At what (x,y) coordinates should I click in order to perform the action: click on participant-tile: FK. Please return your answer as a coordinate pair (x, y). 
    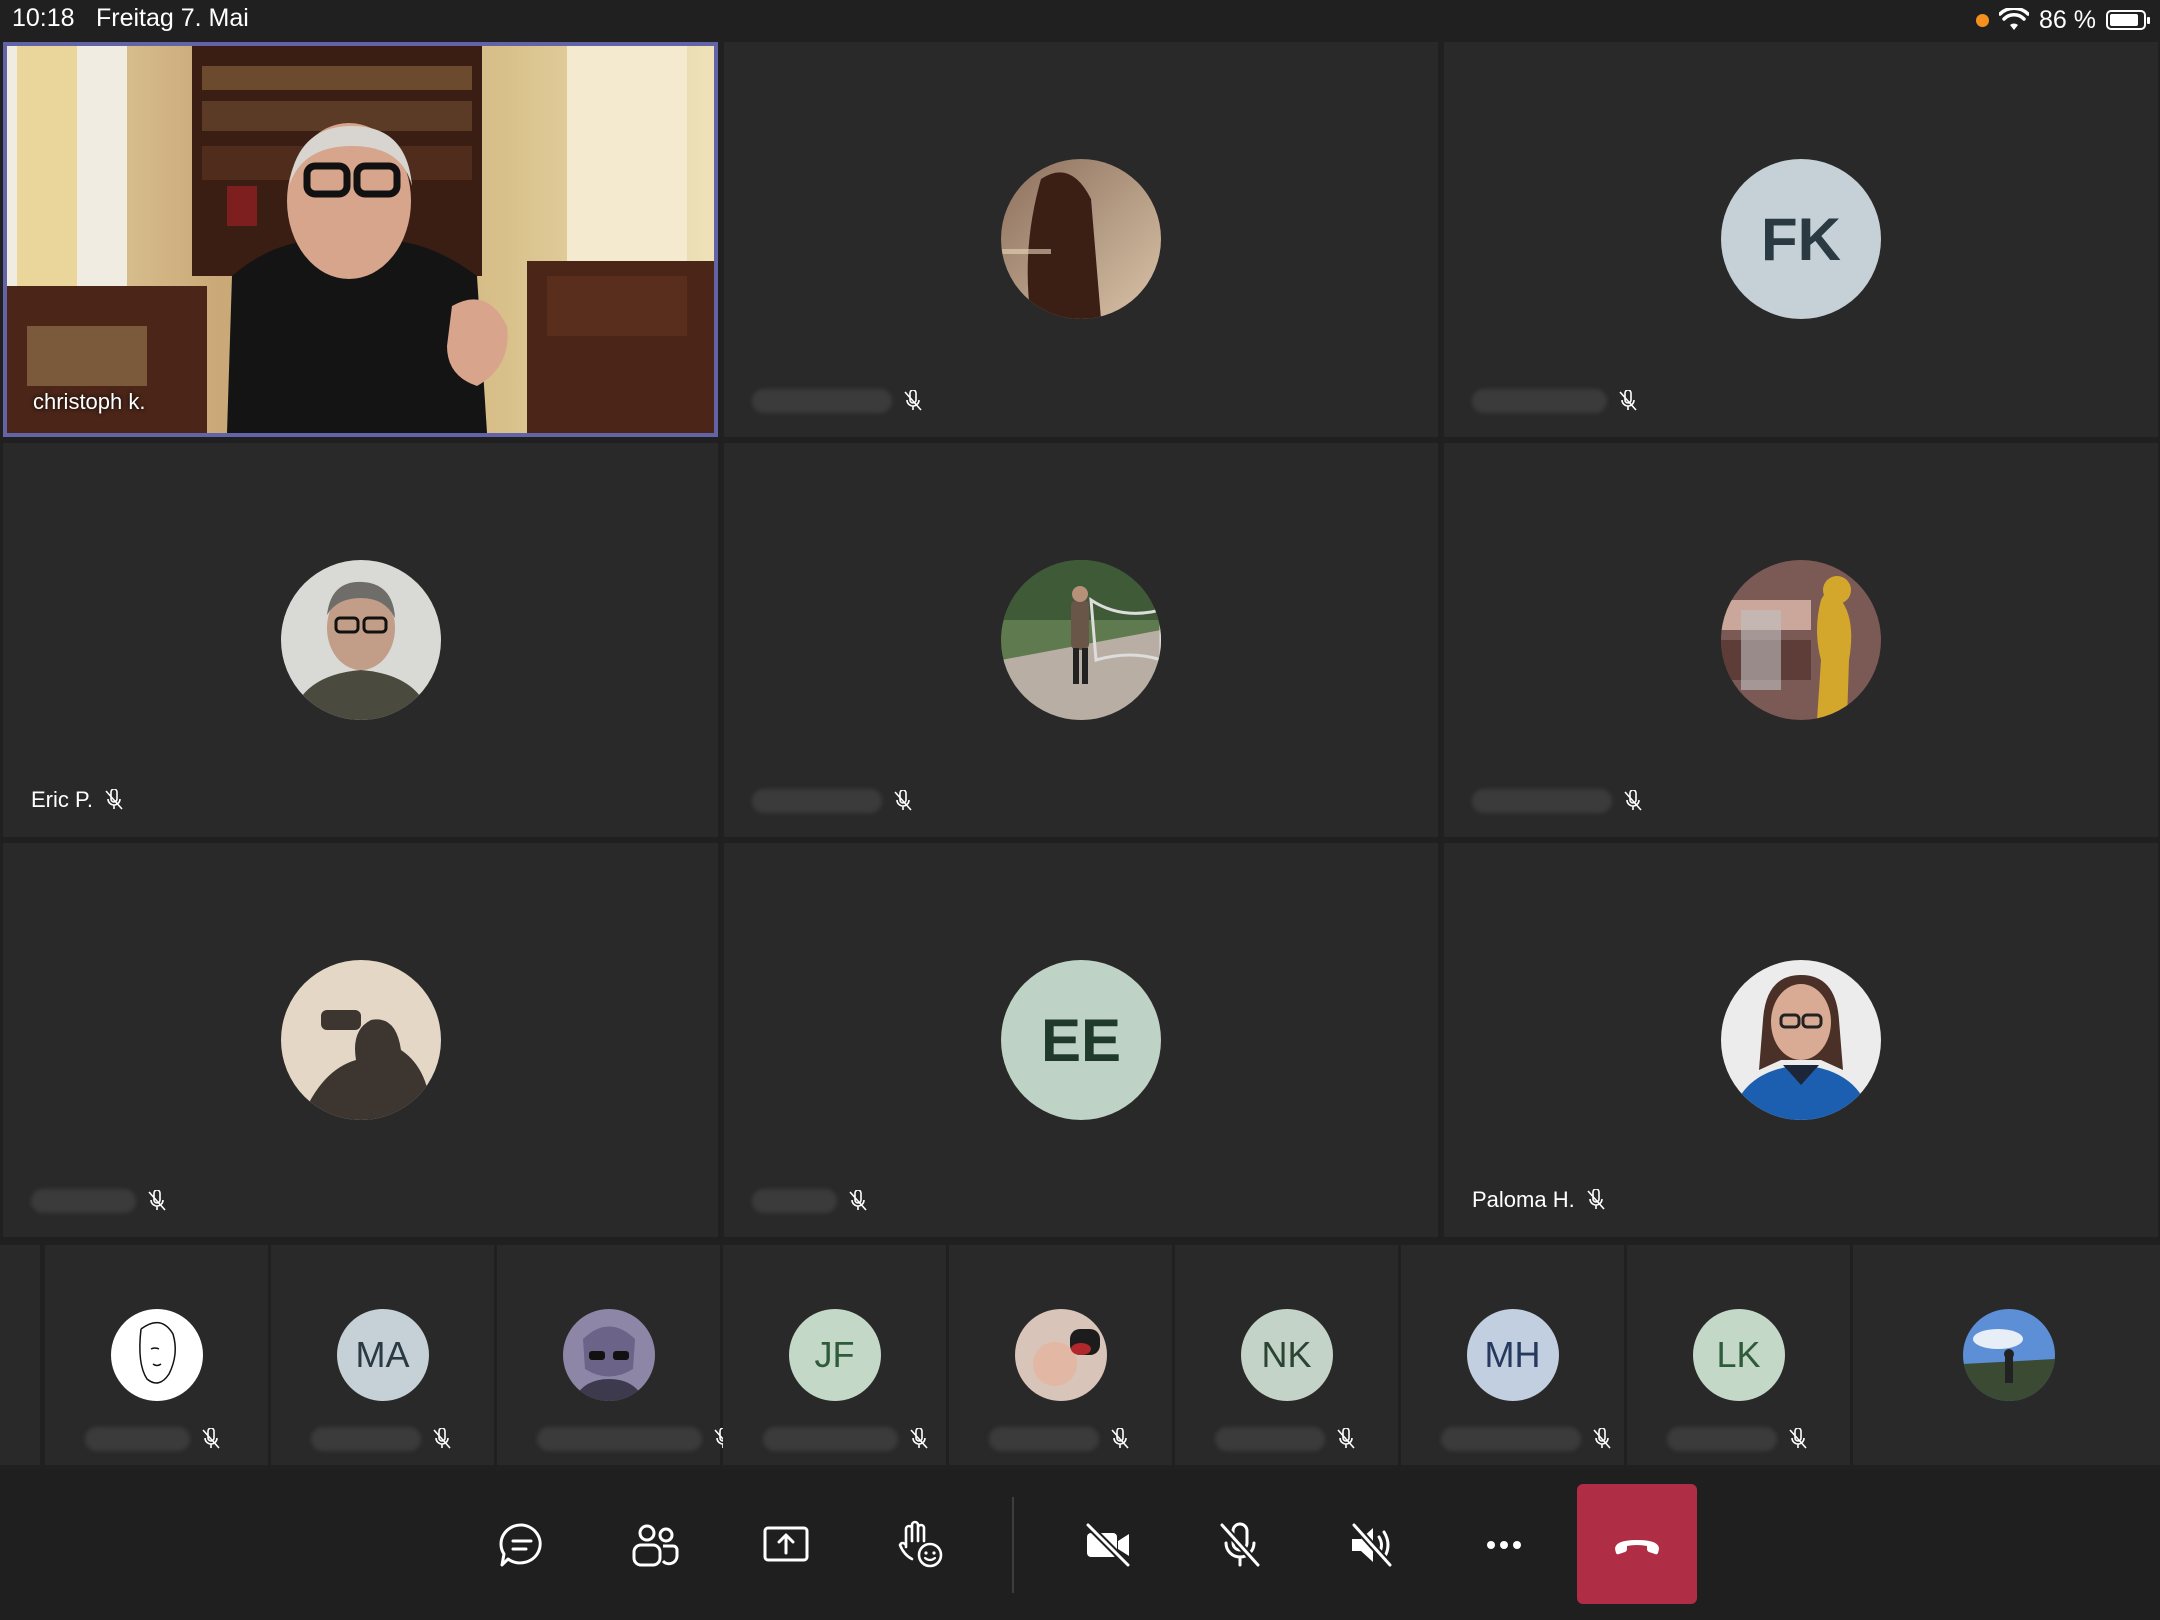
    Looking at the image, I should click on (1801, 239).